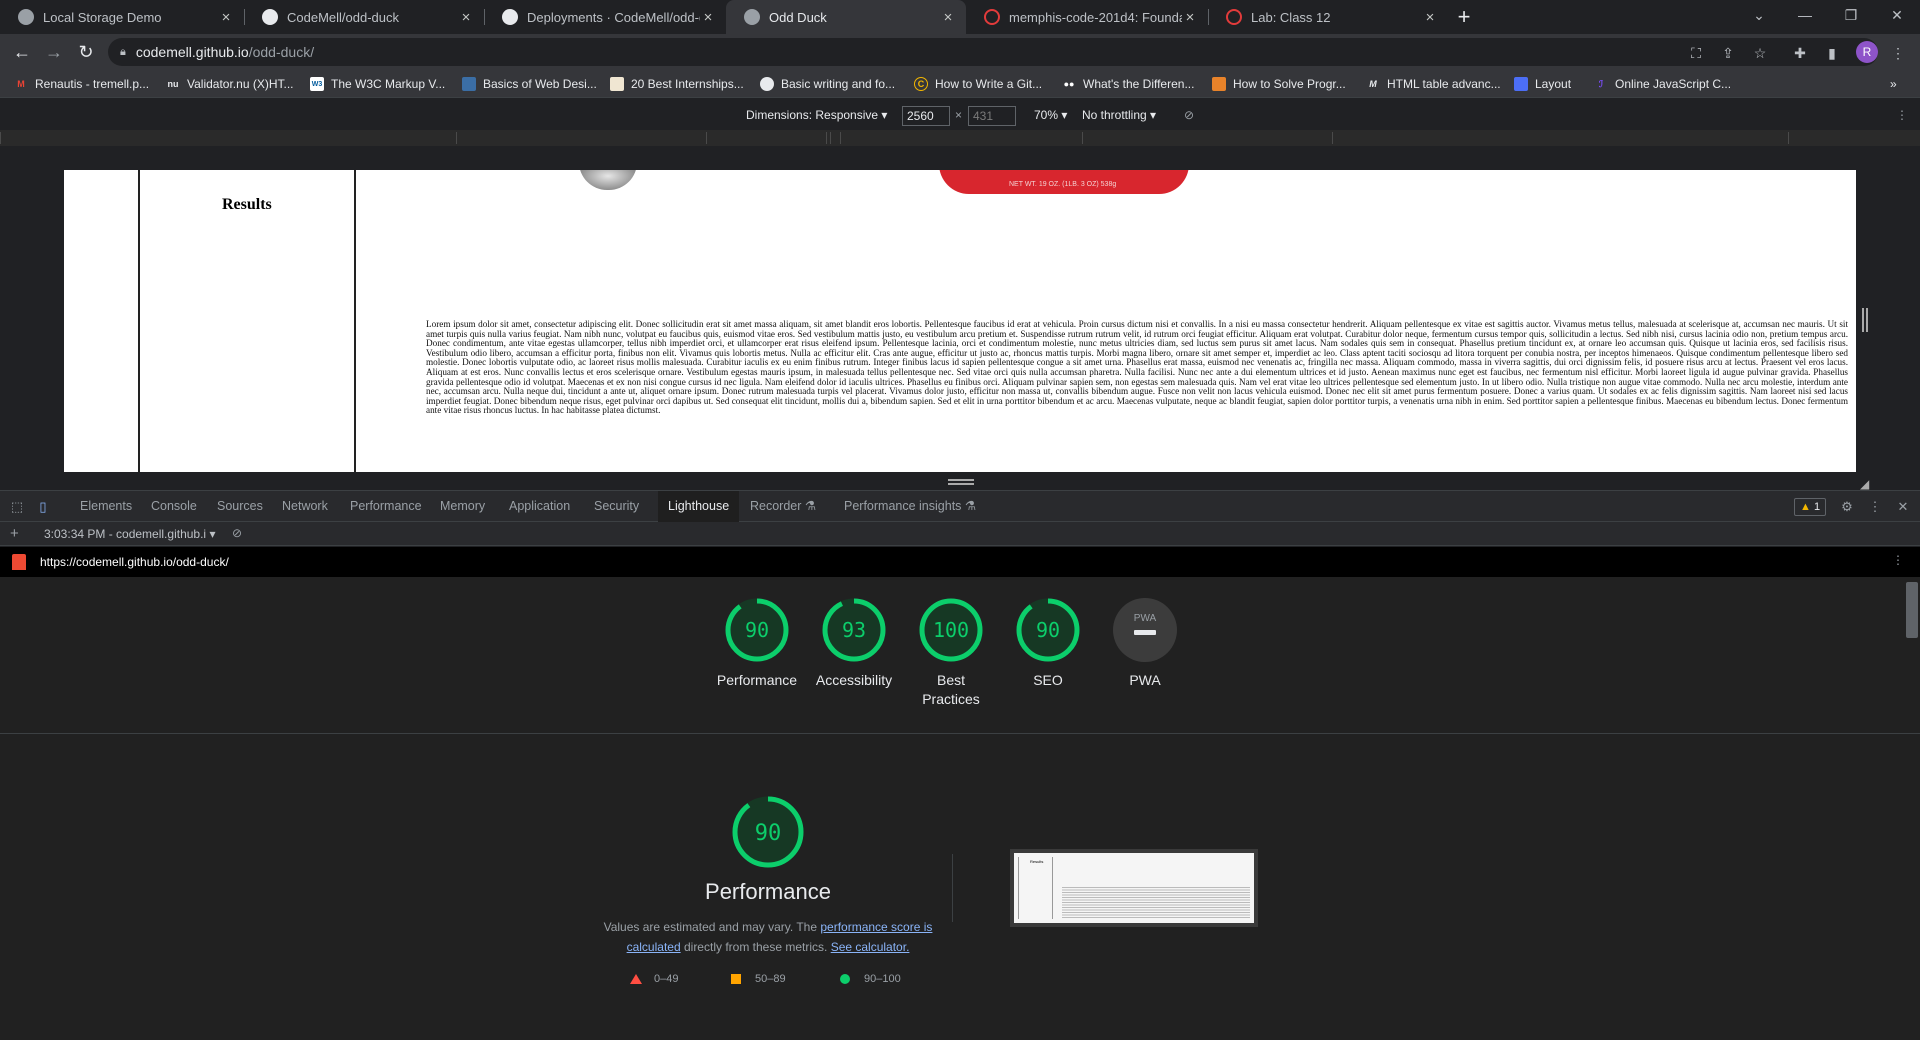  What do you see at coordinates (926, 116) in the screenshot?
I see `width-input: 2560` at bounding box center [926, 116].